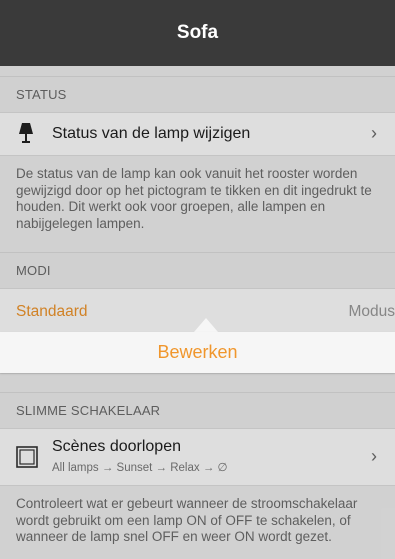 The height and width of the screenshot is (559, 395). What do you see at coordinates (41, 94) in the screenshot?
I see `status-section-title: STATUS` at bounding box center [41, 94].